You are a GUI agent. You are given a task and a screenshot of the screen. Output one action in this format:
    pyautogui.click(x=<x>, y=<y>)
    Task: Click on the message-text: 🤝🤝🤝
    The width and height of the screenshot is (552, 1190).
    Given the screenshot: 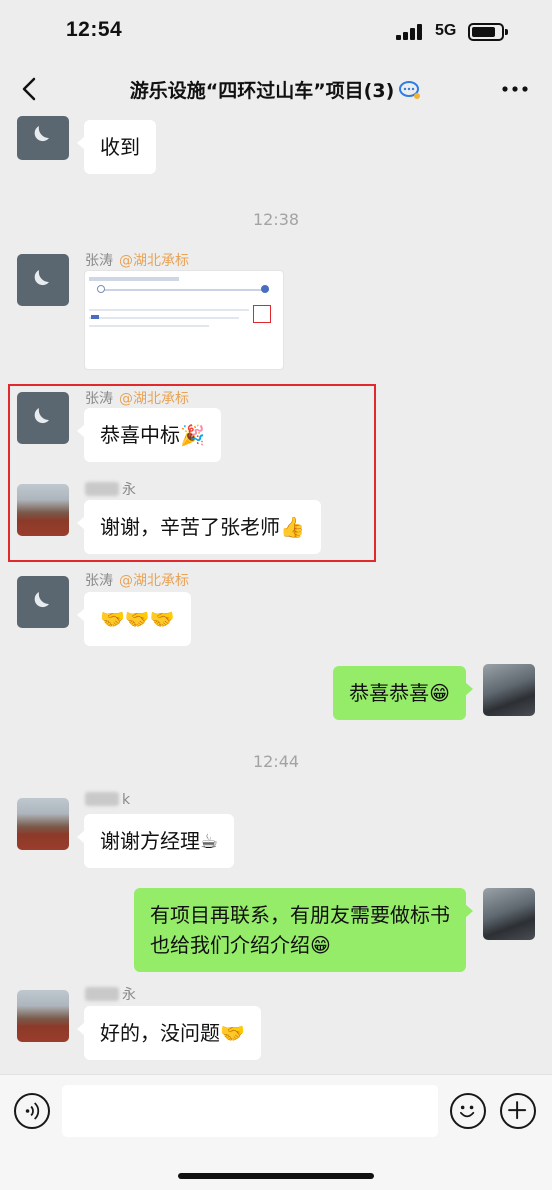 What is the action you would take?
    pyautogui.click(x=137, y=619)
    